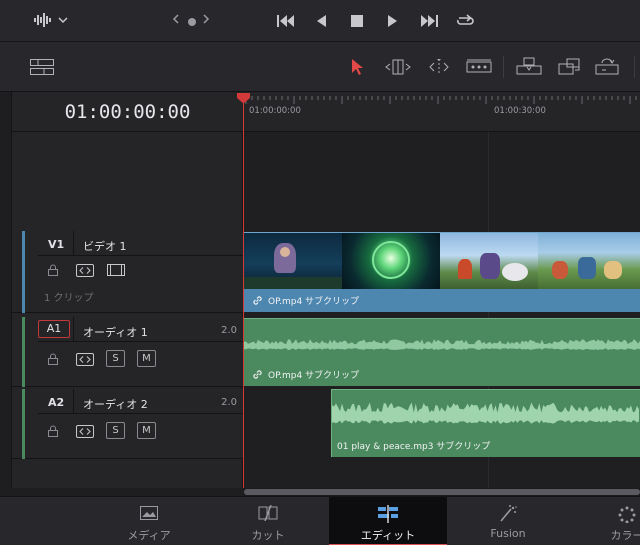  I want to click on clip-label: 01 play & peace.mp3 サブクリップ, so click(413, 445).